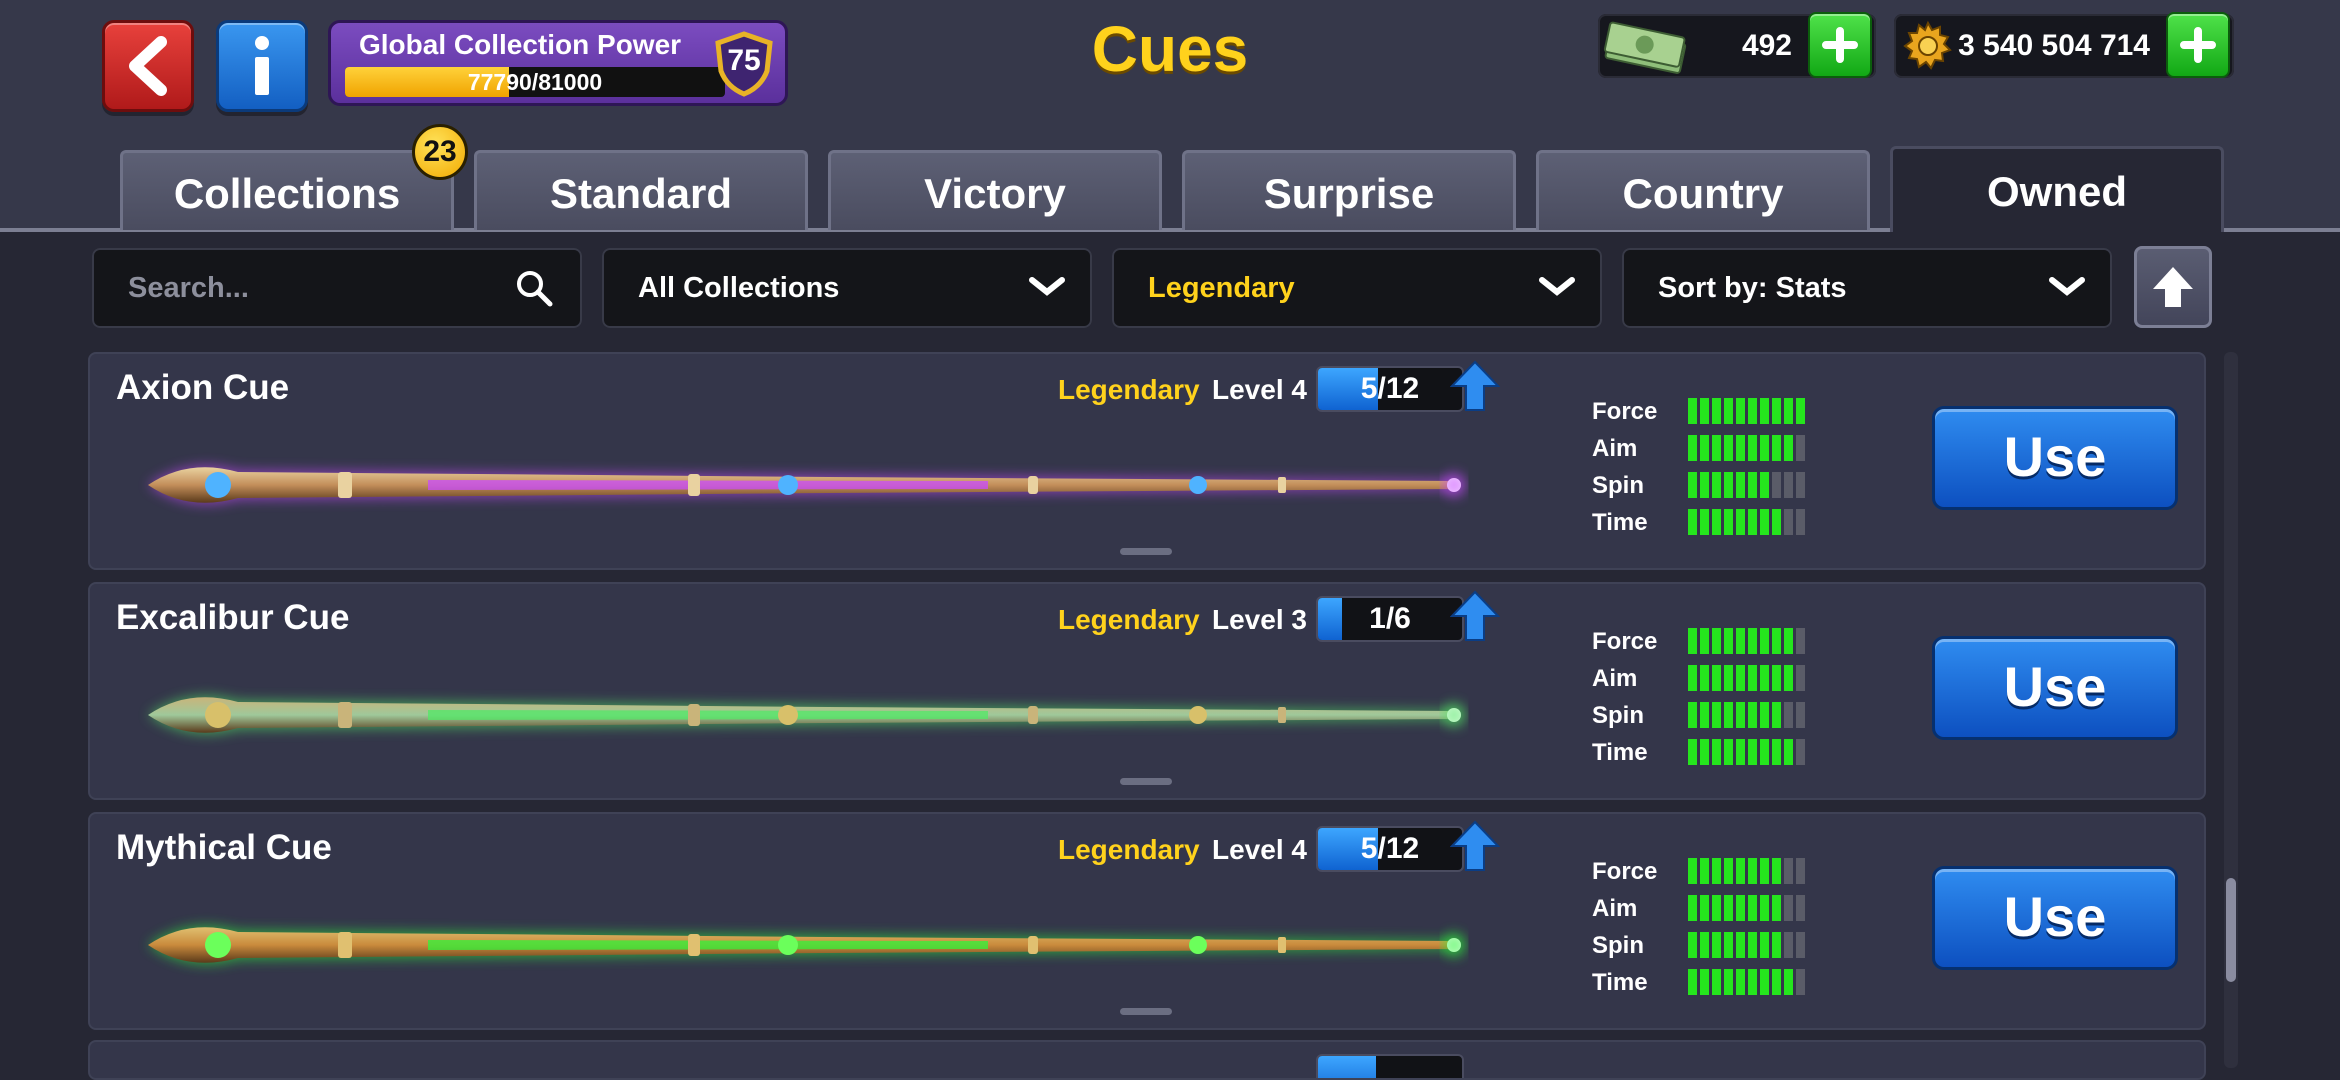 Image resolution: width=2340 pixels, height=1080 pixels. What do you see at coordinates (2173, 287) in the screenshot?
I see `sort-direction-button` at bounding box center [2173, 287].